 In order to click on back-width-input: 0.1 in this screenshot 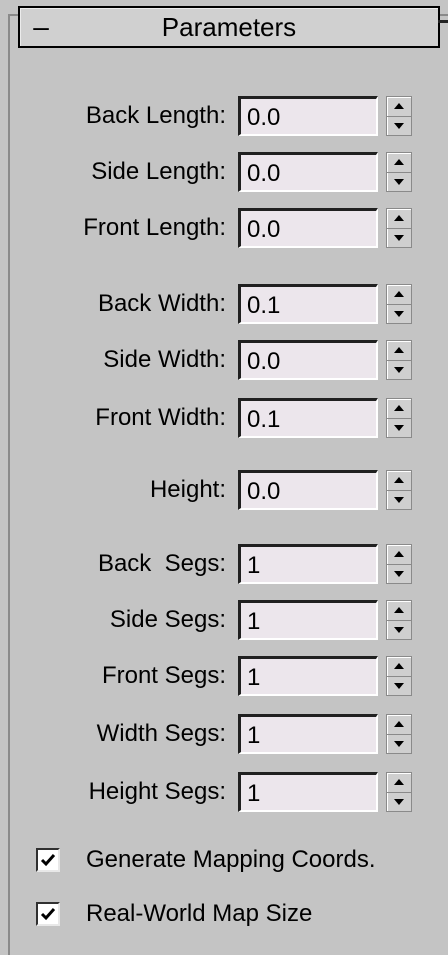, I will do `click(308, 304)`.